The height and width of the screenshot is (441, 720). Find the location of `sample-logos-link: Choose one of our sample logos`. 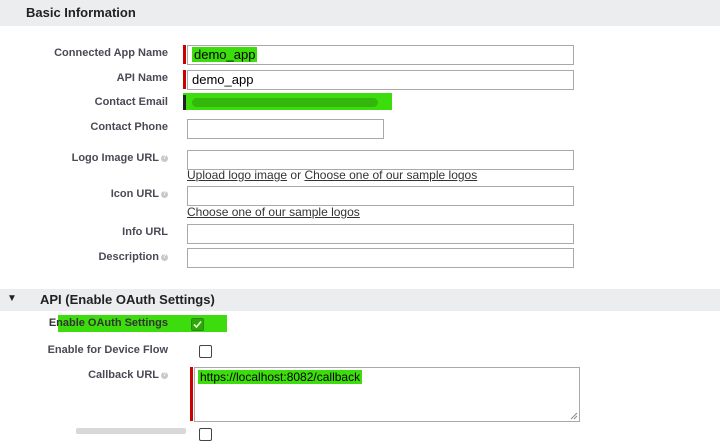

sample-logos-link: Choose one of our sample logos is located at coordinates (390, 175).